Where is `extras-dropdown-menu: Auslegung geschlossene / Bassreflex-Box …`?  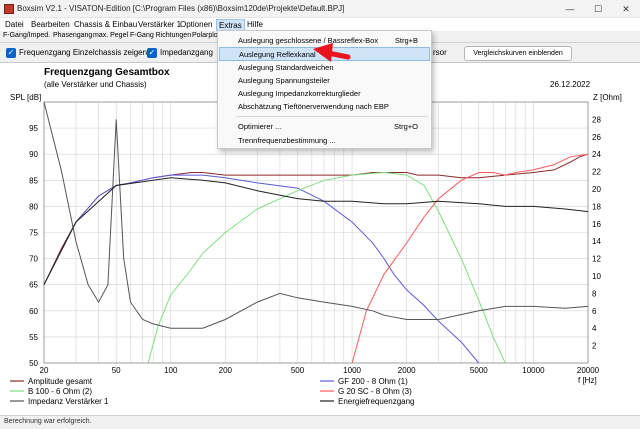 extras-dropdown-menu: Auslegung geschlossene / Bassreflex-Box … is located at coordinates (324, 89).